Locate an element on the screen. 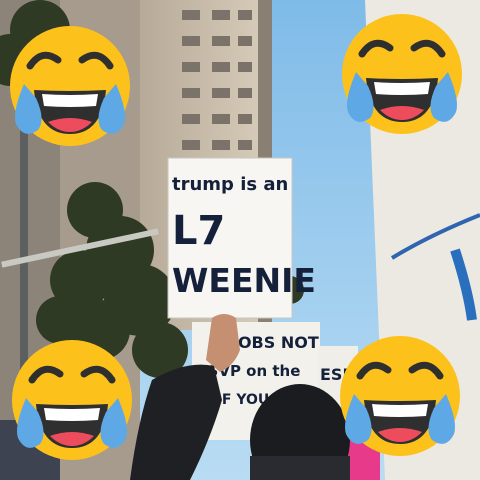  background-sign-line1: JOBS NOT is located at coordinates (275, 342).